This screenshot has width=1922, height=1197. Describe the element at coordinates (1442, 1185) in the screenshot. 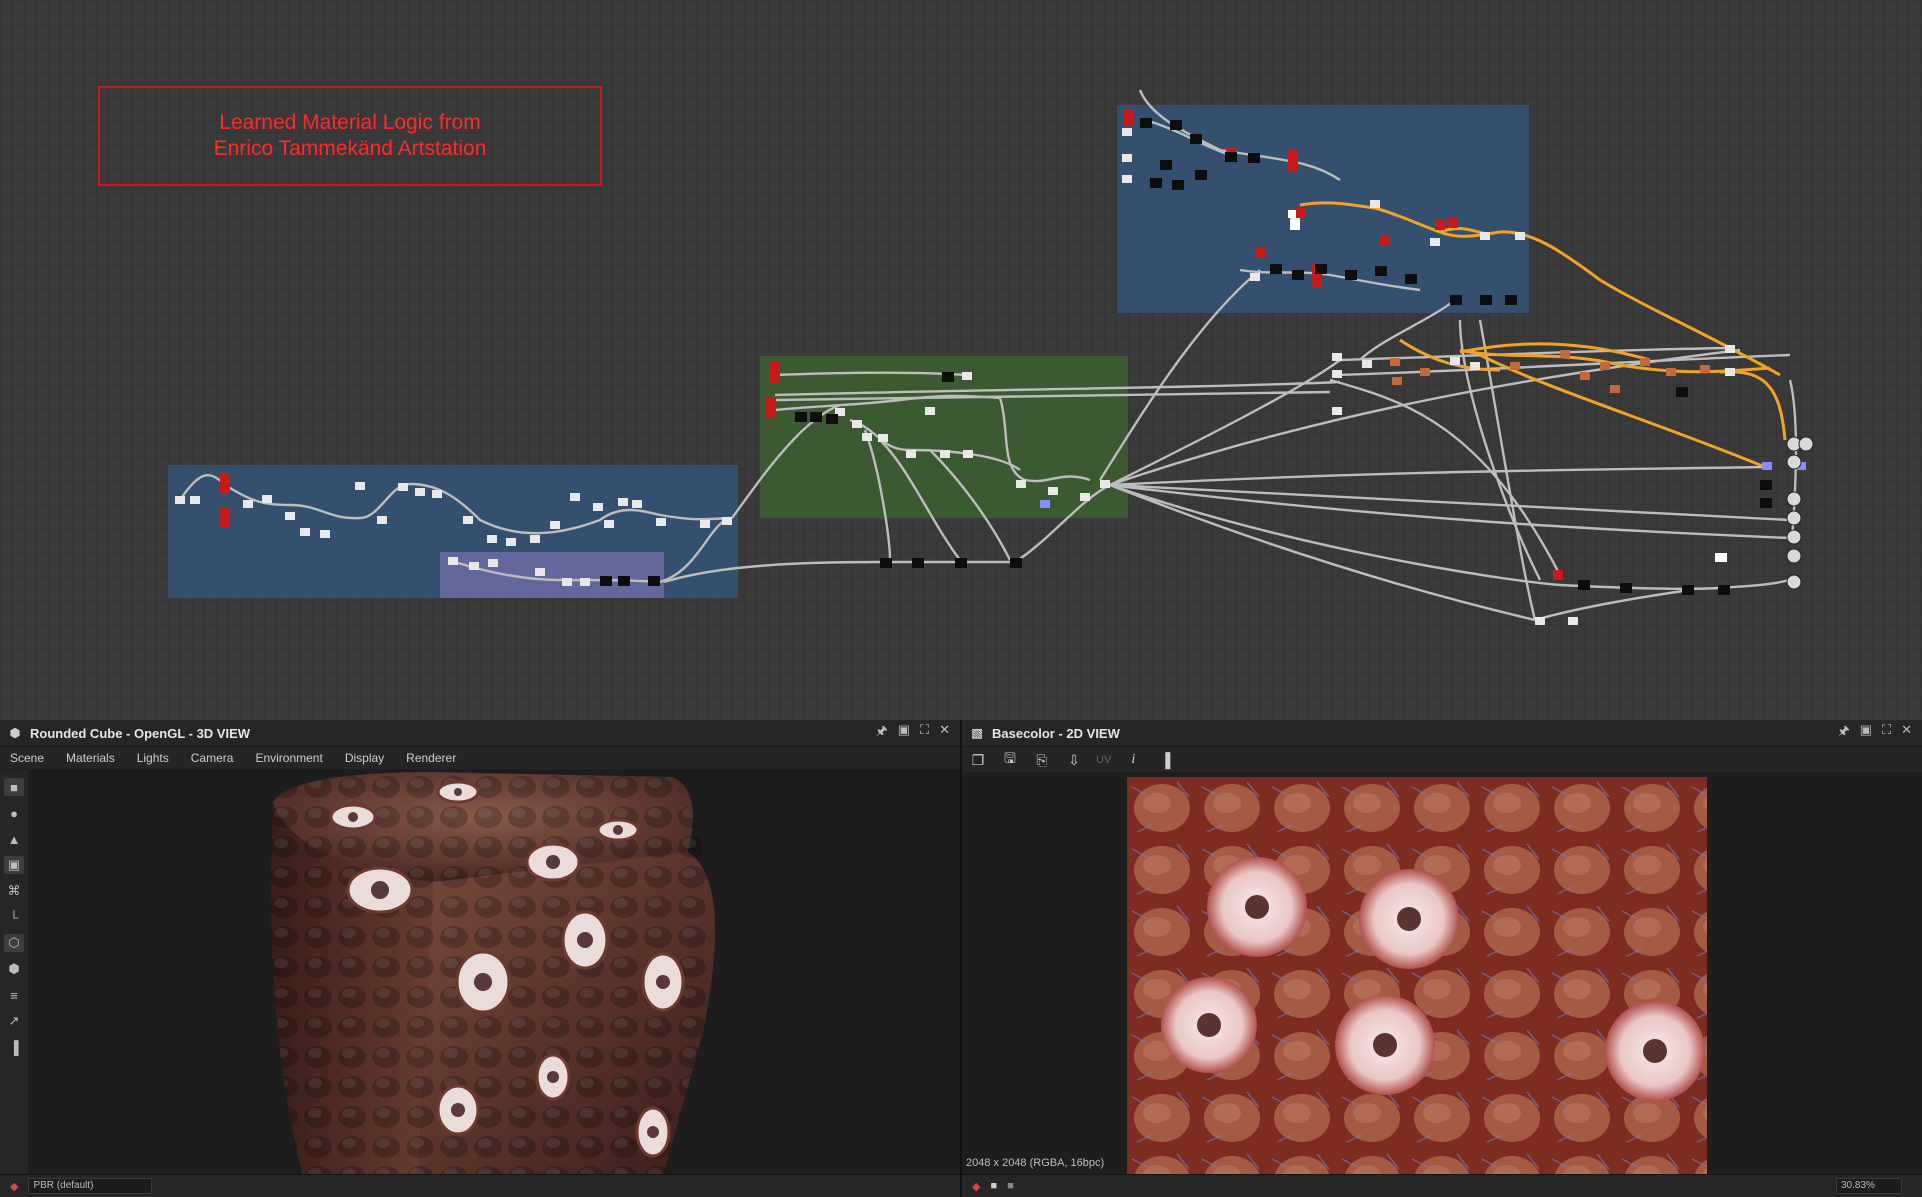

I see `view2d-statusbar: ◆ ■ ■ 30.83%` at that location.